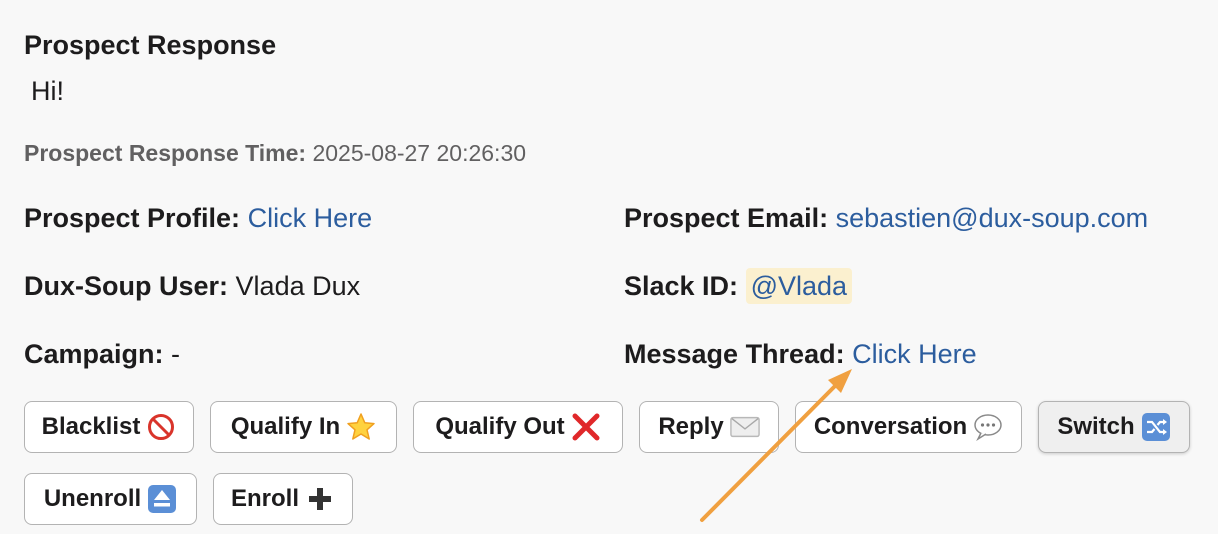  I want to click on blacklist-button-label: Blacklist, so click(91, 426).